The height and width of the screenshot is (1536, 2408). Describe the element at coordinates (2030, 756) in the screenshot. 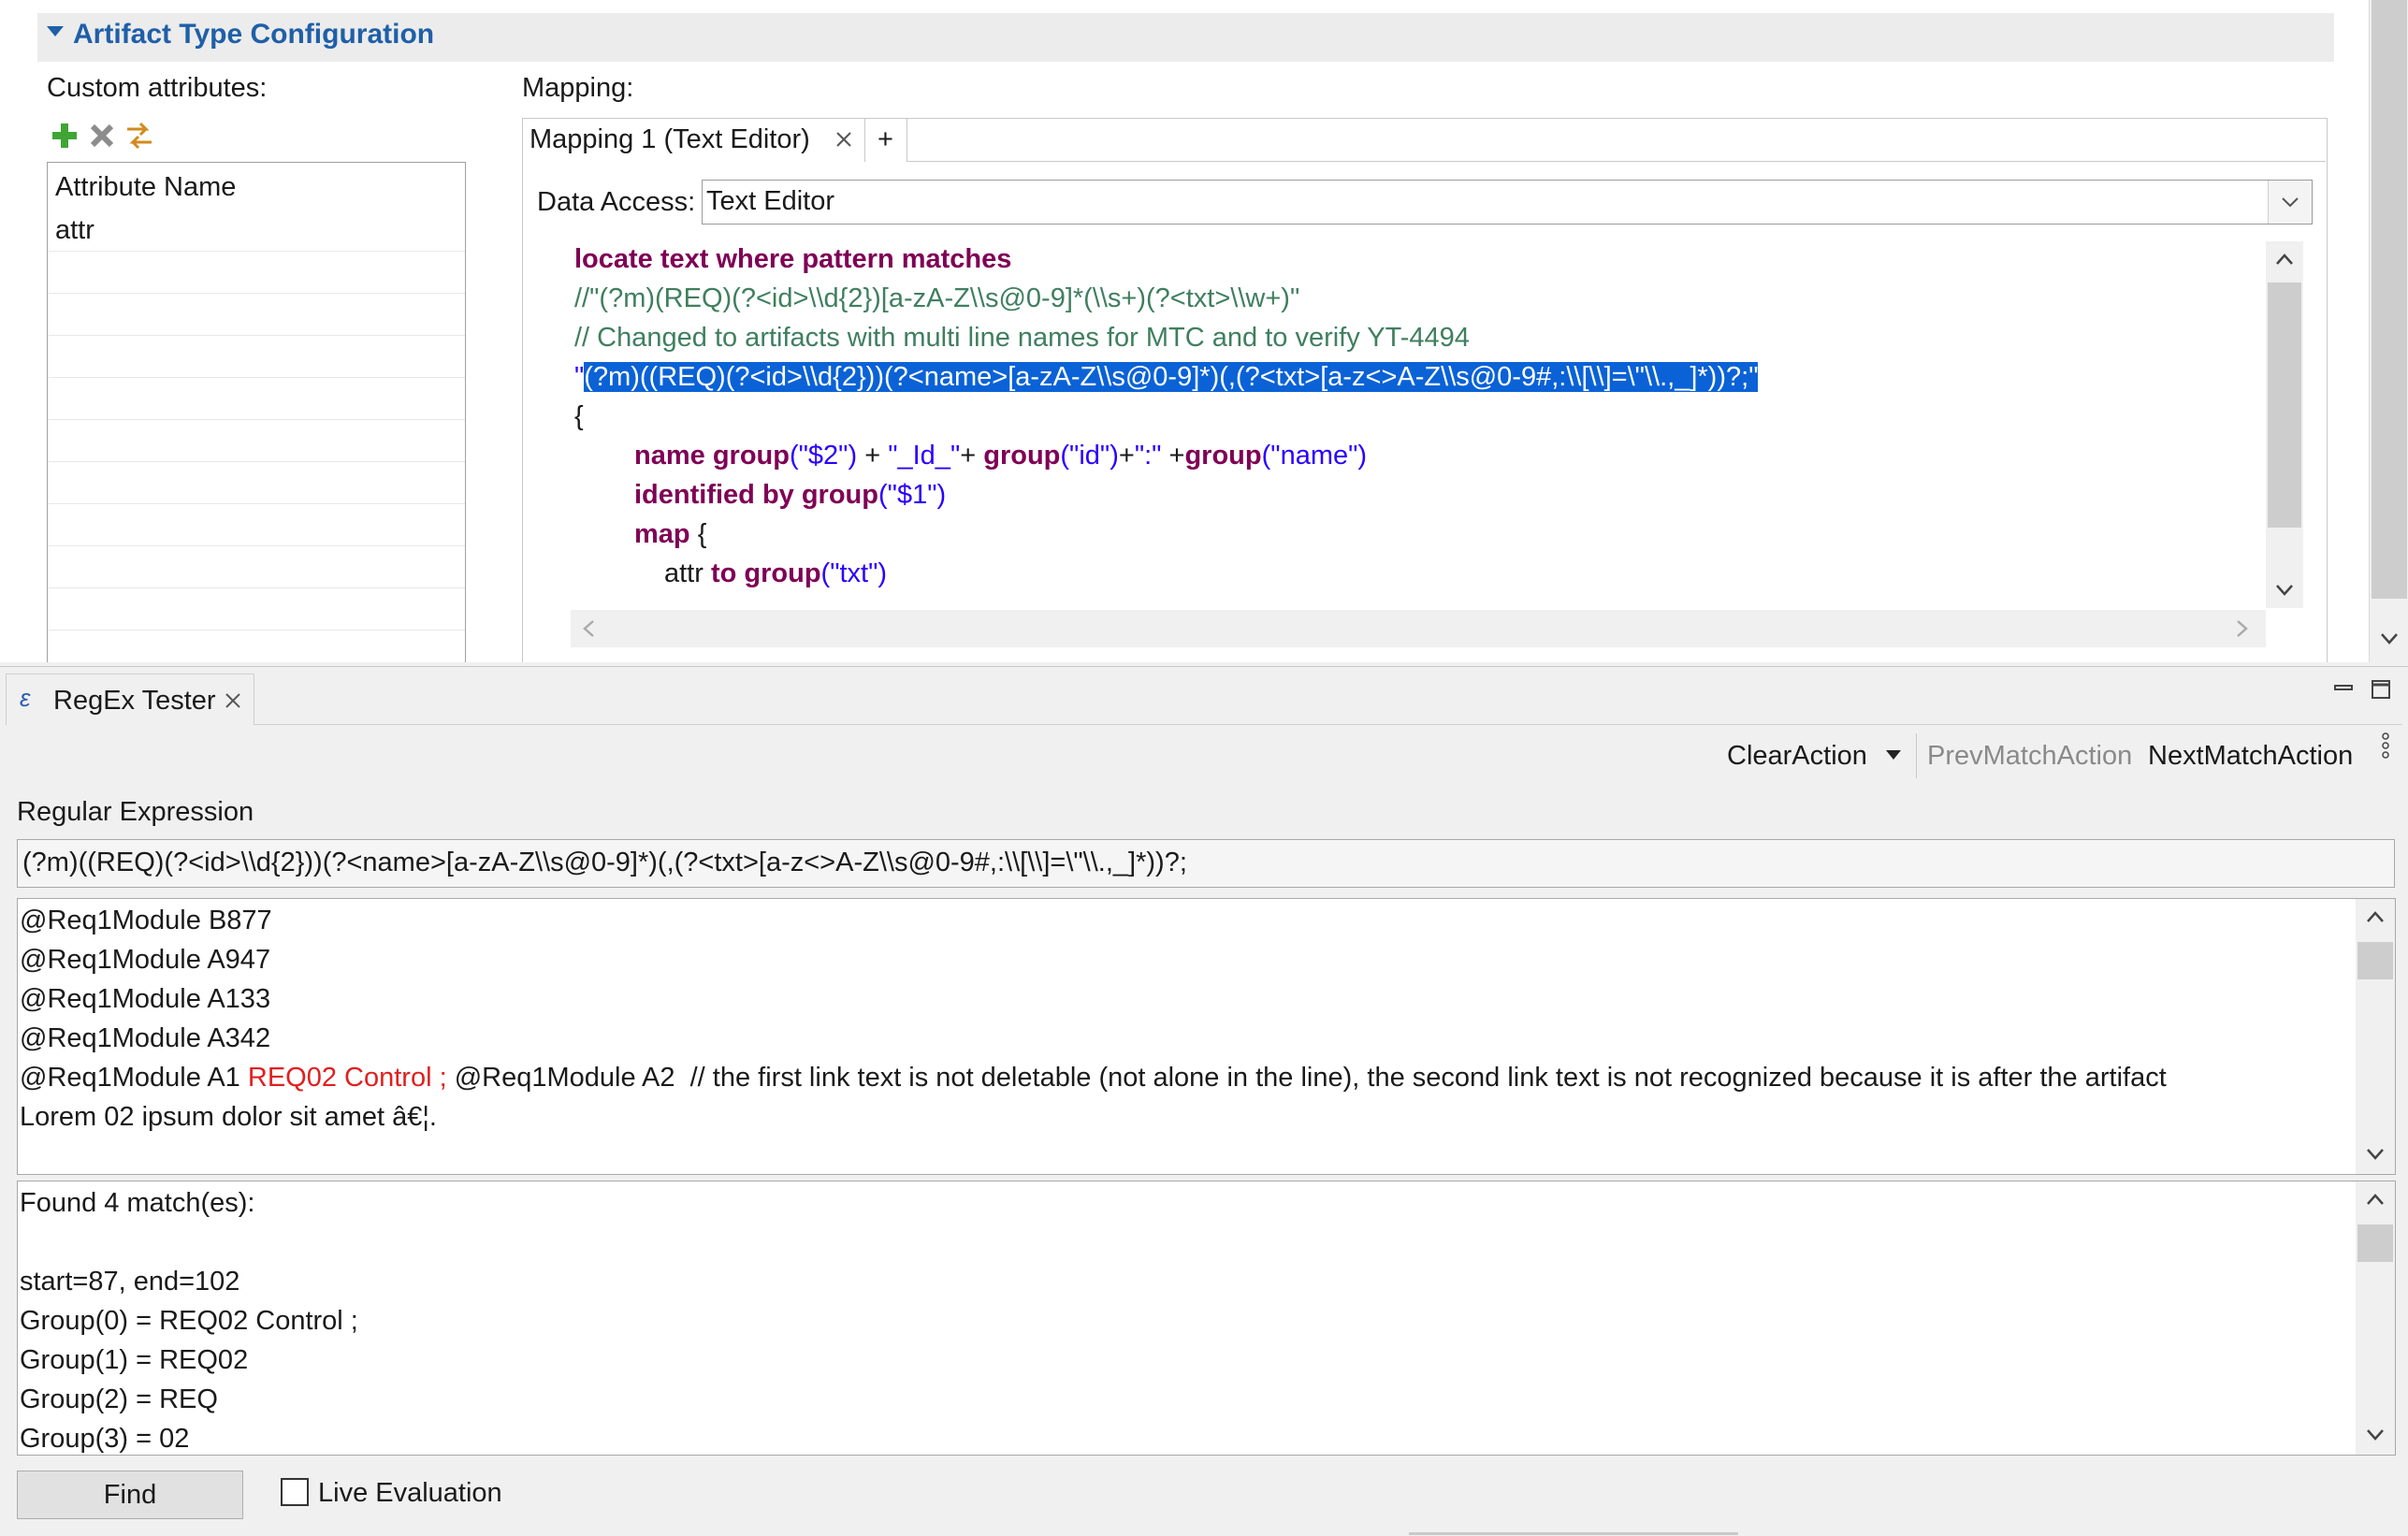

I see `prev-match-action-button: PrevMatchAction` at that location.